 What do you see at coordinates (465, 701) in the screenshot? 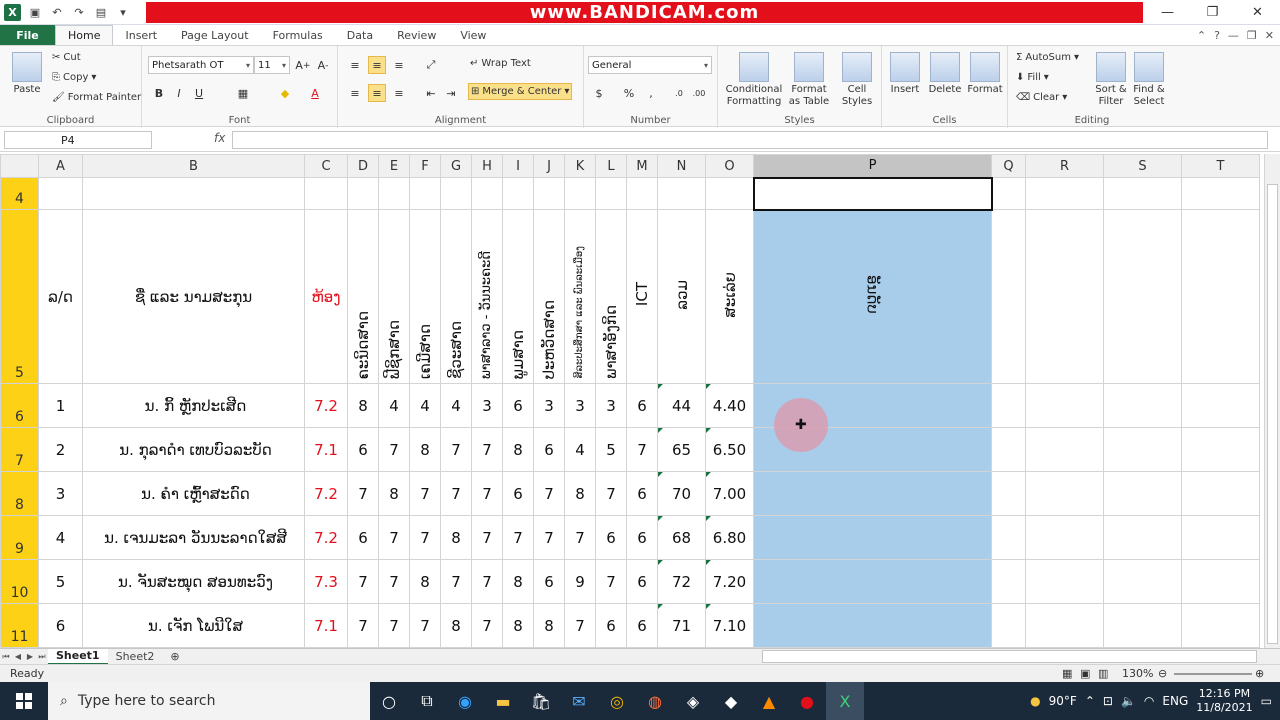
I see `edge-icon: ◉` at bounding box center [465, 701].